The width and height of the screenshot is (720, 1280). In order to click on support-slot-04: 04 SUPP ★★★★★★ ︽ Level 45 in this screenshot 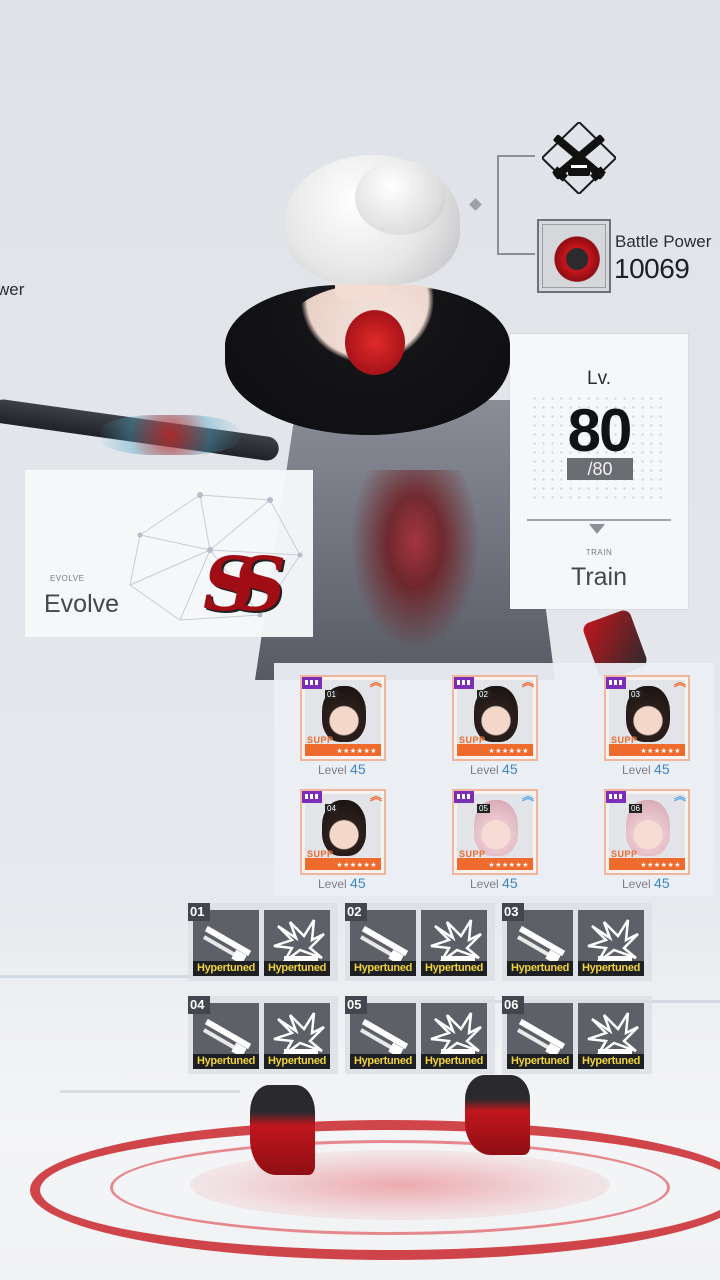, I will do `click(345, 840)`.